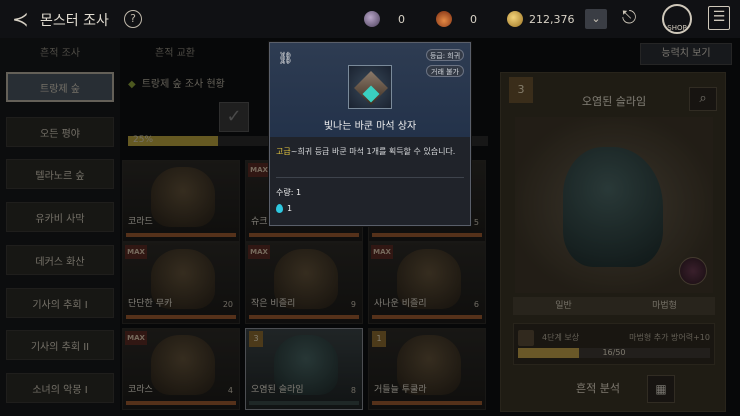 The height and width of the screenshot is (416, 740). What do you see at coordinates (445, 55) in the screenshot?
I see `grade-badge: 등급: 희귀` at bounding box center [445, 55].